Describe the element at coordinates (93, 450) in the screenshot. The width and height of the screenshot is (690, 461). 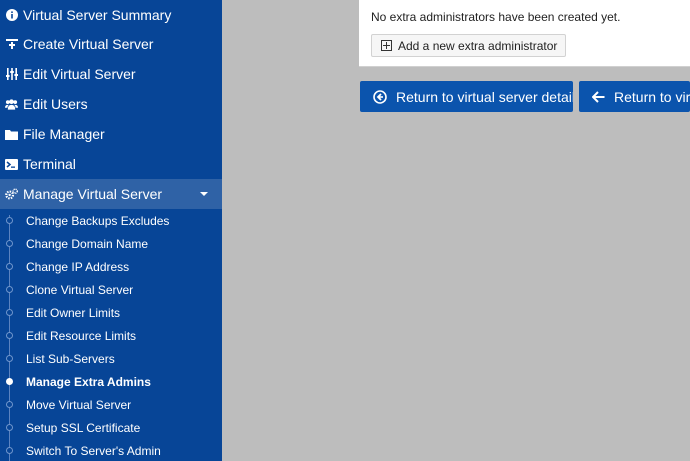
I see `subnav-label: Switch To Server's Admin` at that location.